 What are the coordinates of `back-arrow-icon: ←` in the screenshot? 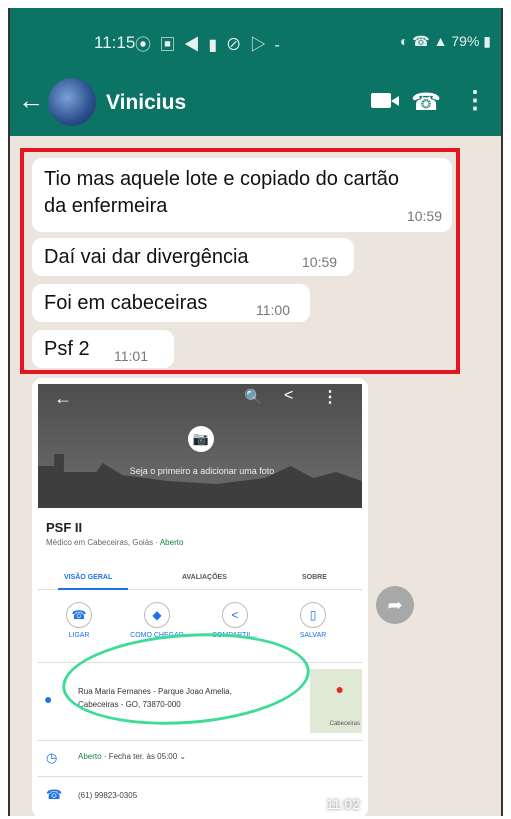 It's located at (31, 100).